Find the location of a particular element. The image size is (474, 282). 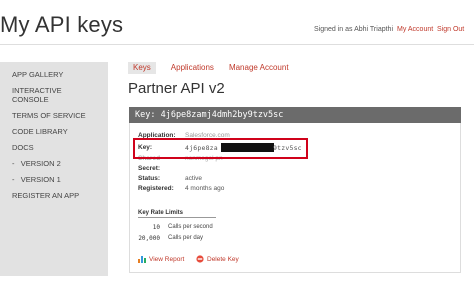

key-highlight-box is located at coordinates (220, 148).